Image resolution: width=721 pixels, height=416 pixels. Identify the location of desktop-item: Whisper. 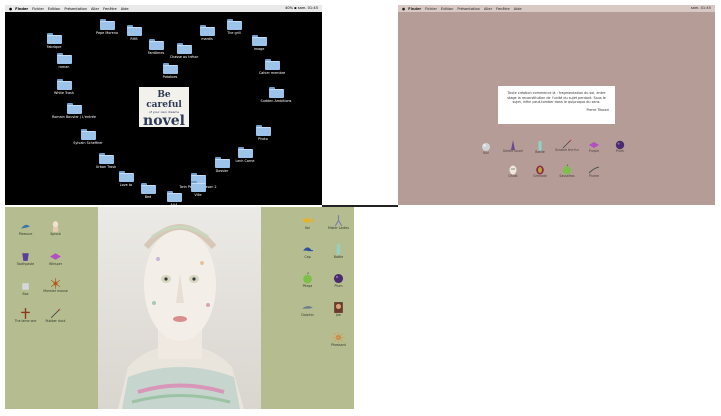
(55, 257).